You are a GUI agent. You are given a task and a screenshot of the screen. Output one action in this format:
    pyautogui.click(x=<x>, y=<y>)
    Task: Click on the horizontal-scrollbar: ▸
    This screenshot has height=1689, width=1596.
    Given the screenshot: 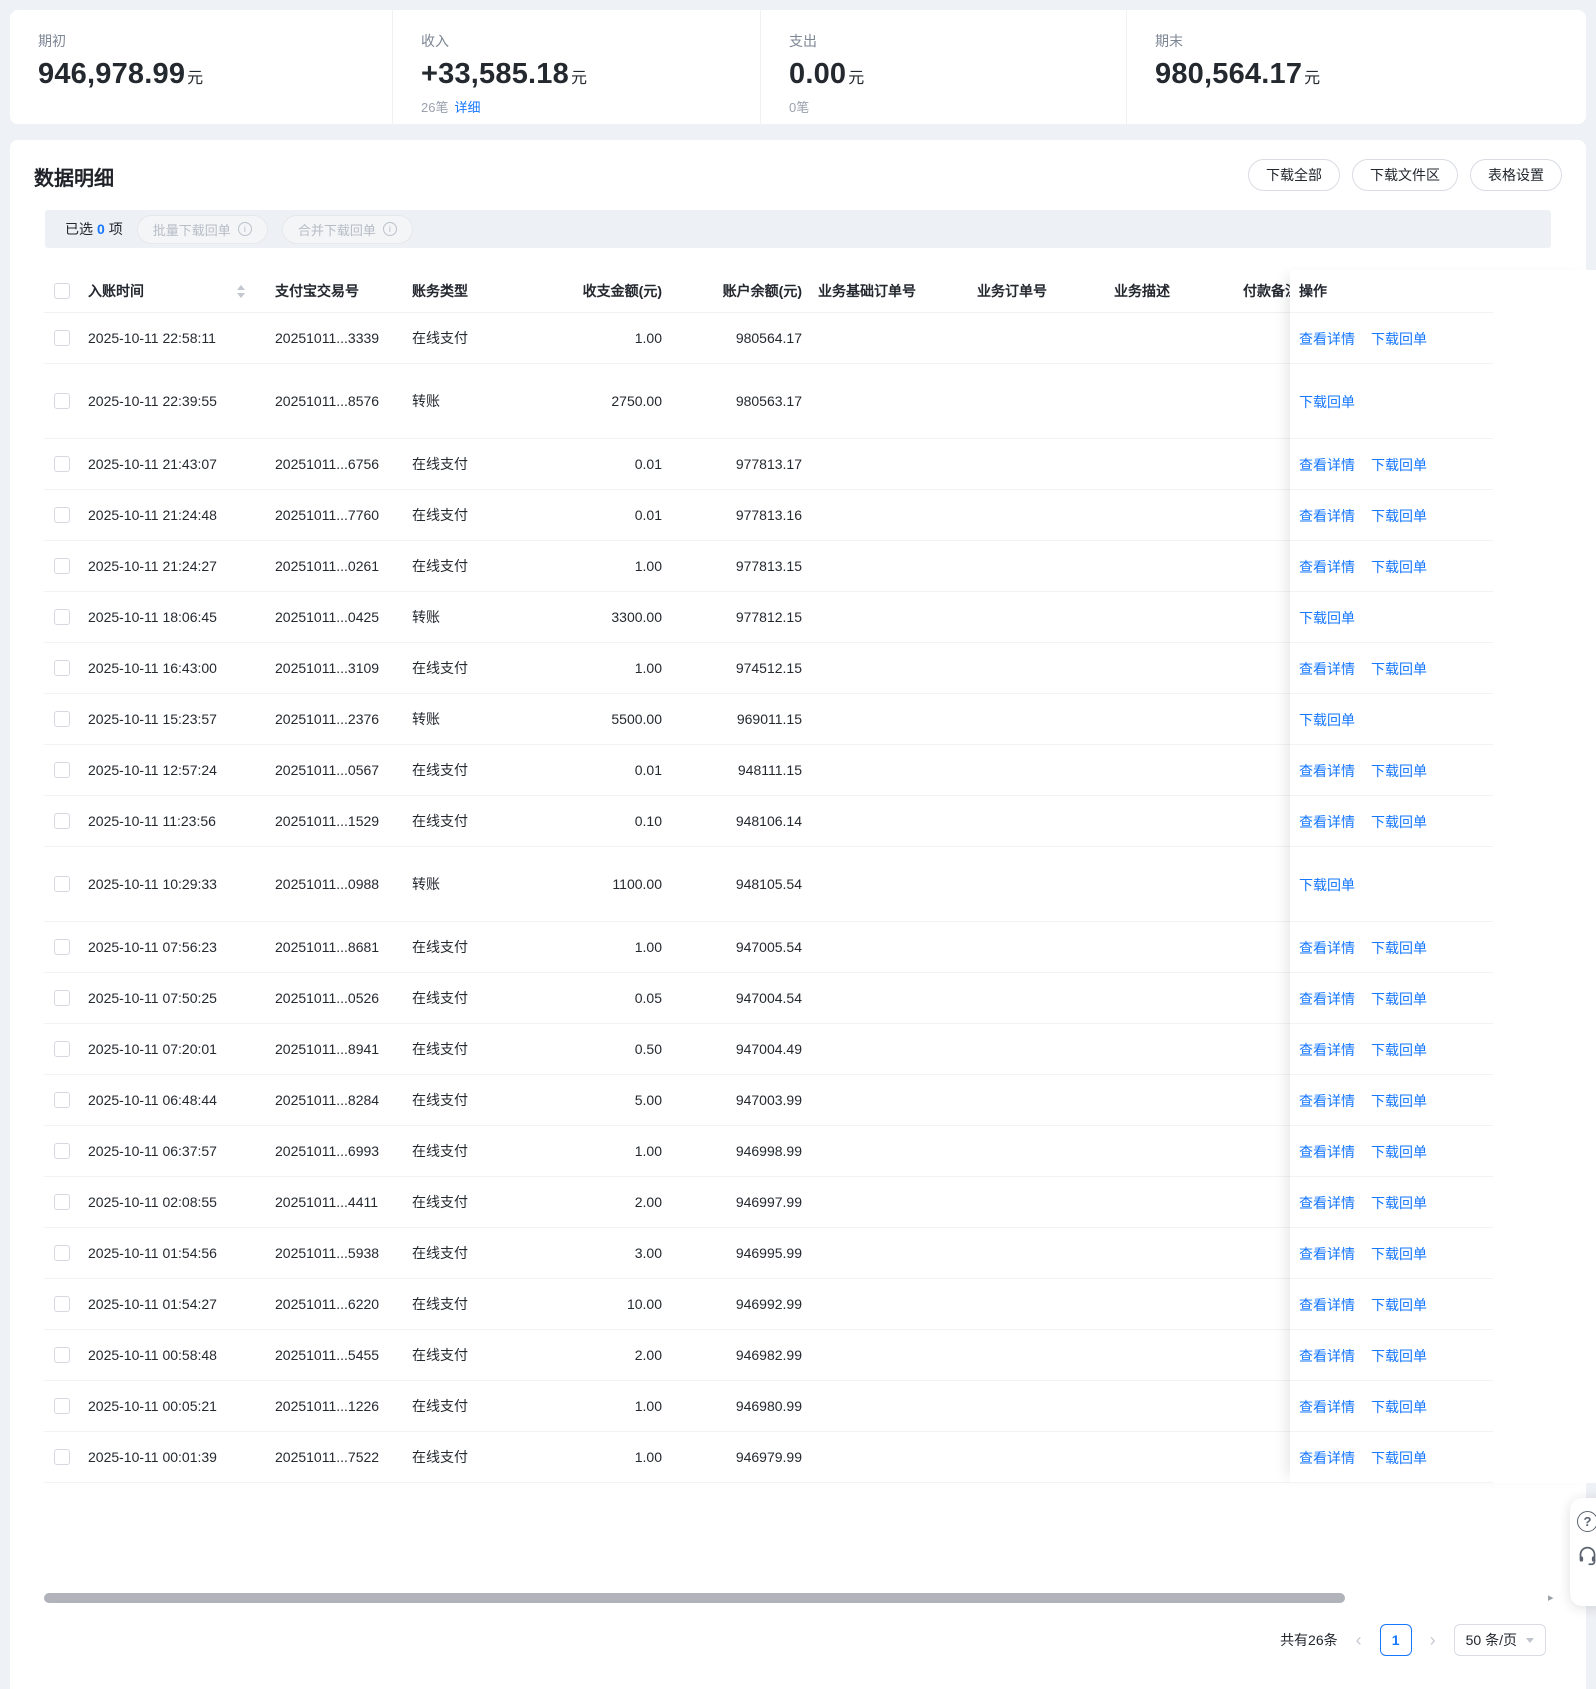 What is the action you would take?
    pyautogui.click(x=798, y=1598)
    